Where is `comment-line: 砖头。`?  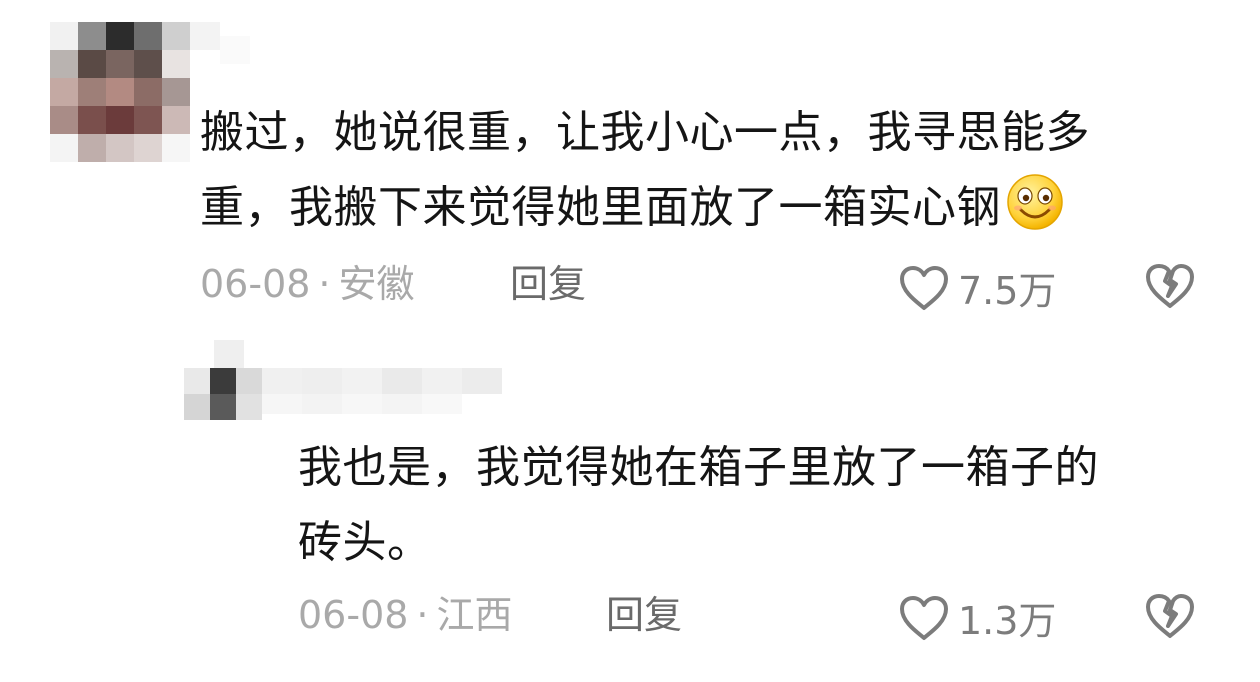 comment-line: 砖头。 is located at coordinates (365, 542).